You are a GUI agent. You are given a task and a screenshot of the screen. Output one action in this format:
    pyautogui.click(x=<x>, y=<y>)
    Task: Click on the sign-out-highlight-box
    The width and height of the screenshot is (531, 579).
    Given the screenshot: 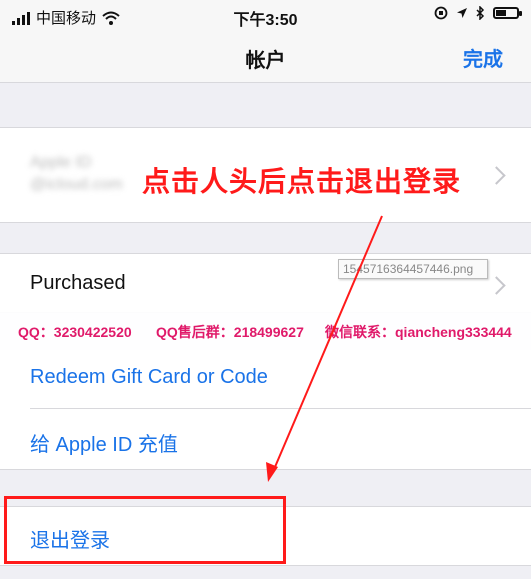 What is the action you would take?
    pyautogui.click(x=145, y=530)
    